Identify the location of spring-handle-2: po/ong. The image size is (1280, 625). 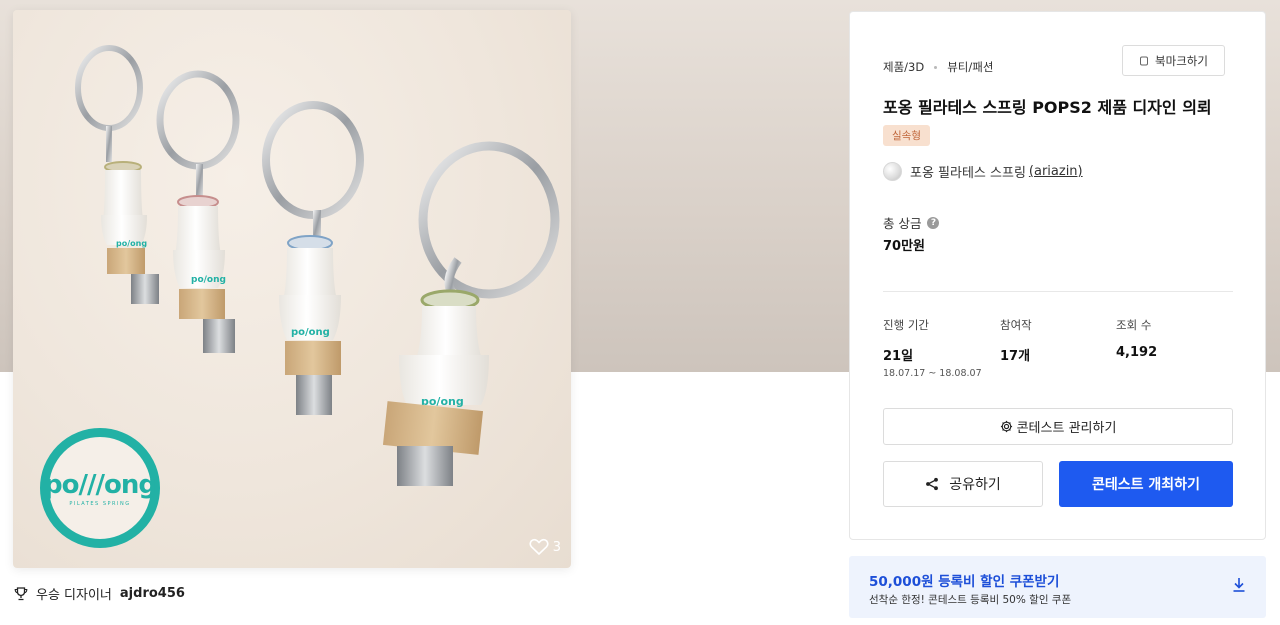
(198, 211).